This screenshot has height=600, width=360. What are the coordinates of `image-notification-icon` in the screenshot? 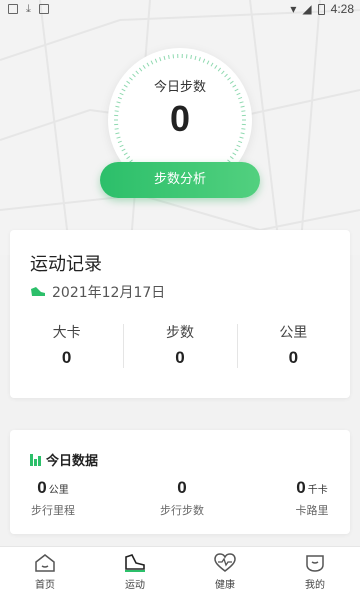 It's located at (13, 9).